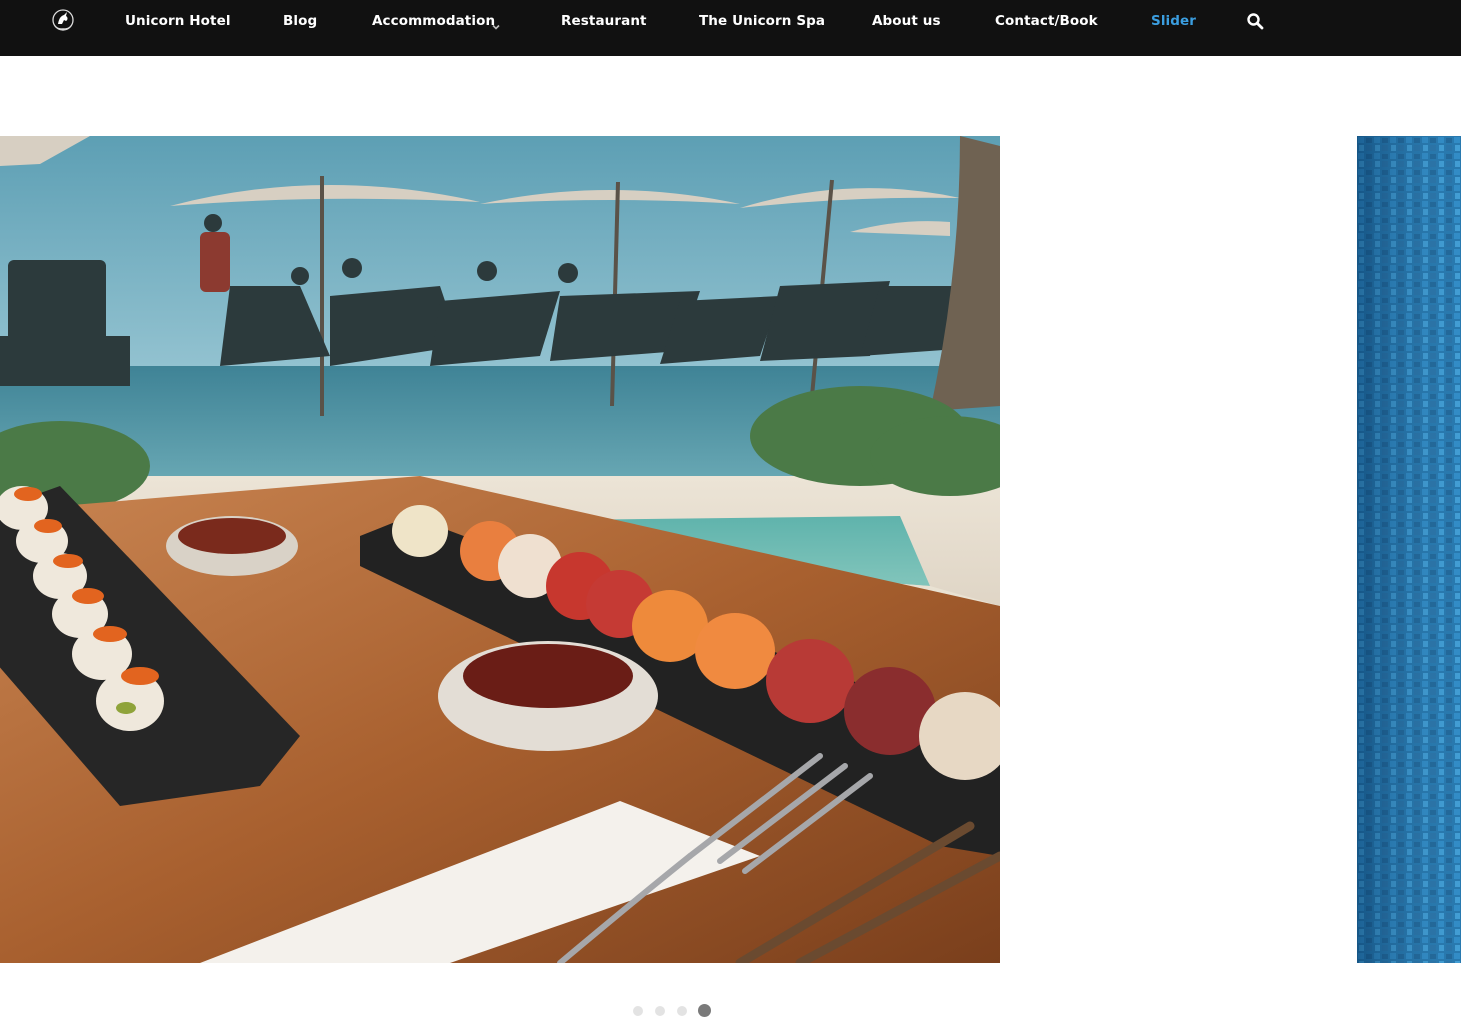  I want to click on unicorn-crest-icon, so click(63, 20).